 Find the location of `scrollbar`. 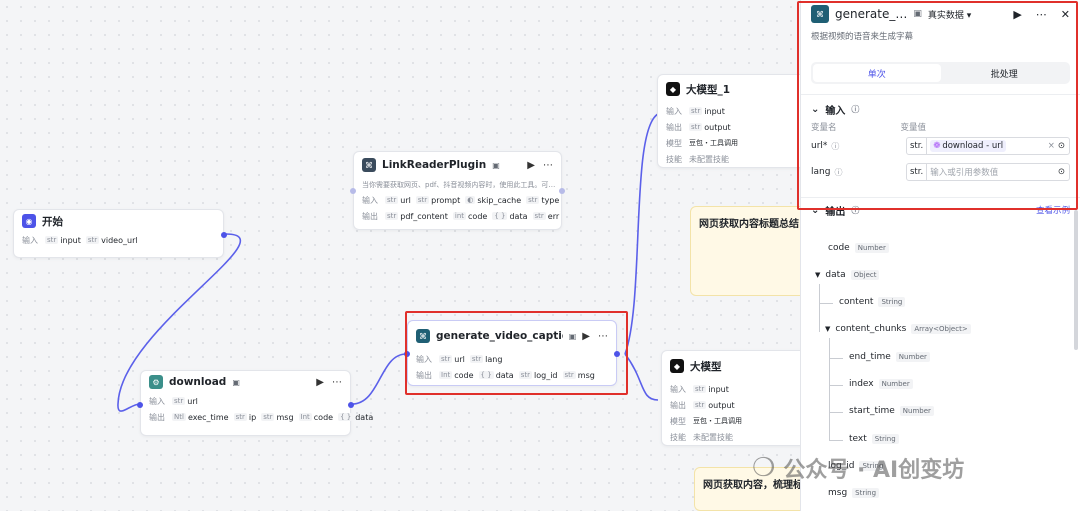

scrollbar is located at coordinates (1076, 280).